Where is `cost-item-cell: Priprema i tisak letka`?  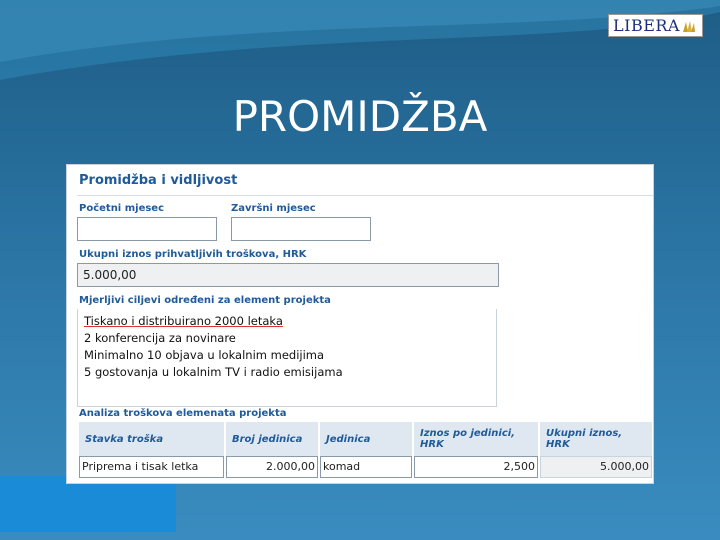 cost-item-cell: Priprema i tisak letka is located at coordinates (151, 467).